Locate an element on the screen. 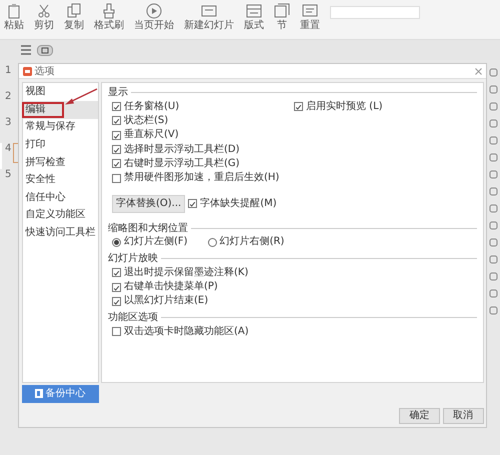 The height and width of the screenshot is (455, 500). section-icon is located at coordinates (282, 11).